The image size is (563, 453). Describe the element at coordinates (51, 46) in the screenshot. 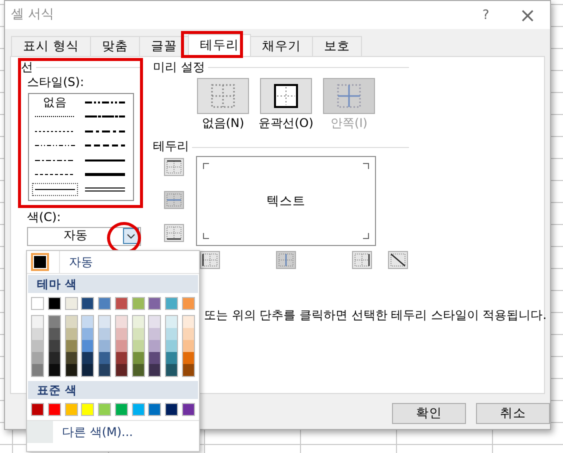

I see `tab: 표시 형식` at that location.